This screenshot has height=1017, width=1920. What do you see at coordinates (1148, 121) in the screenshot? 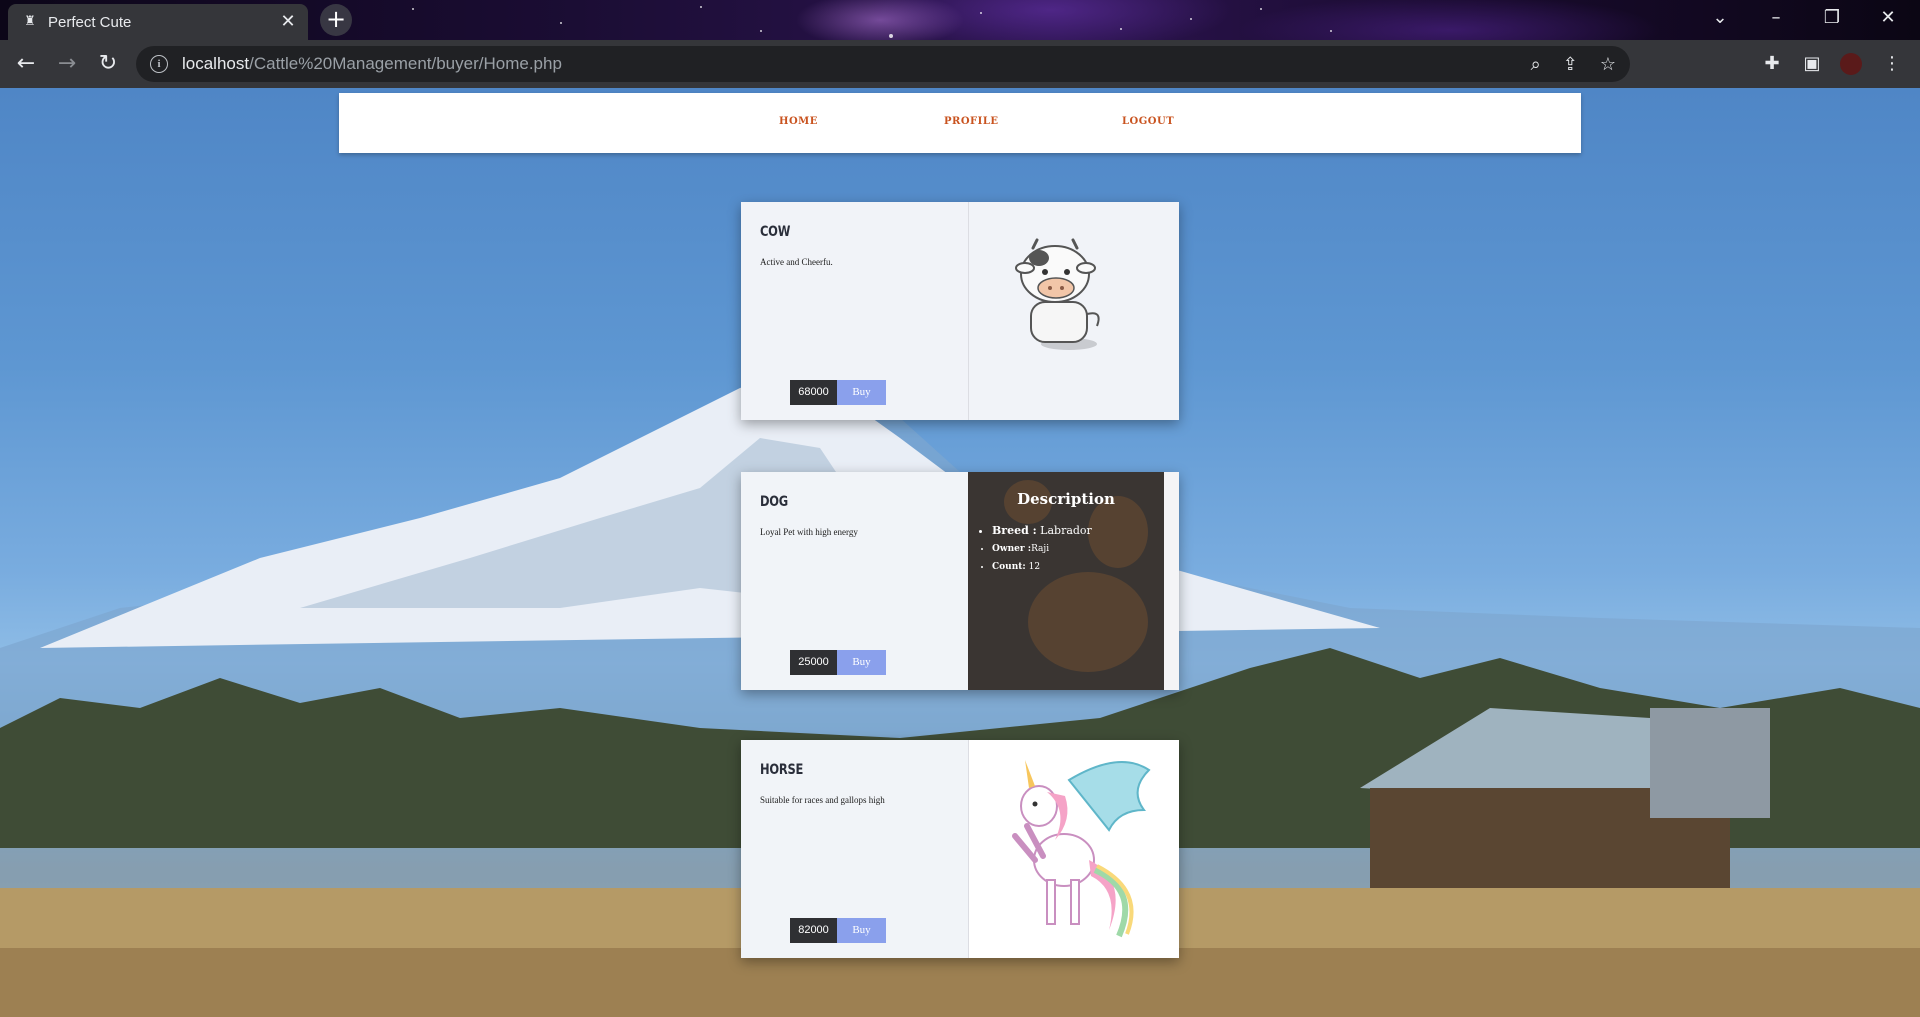
I see `nav-logout-link: LOGOUT` at bounding box center [1148, 121].